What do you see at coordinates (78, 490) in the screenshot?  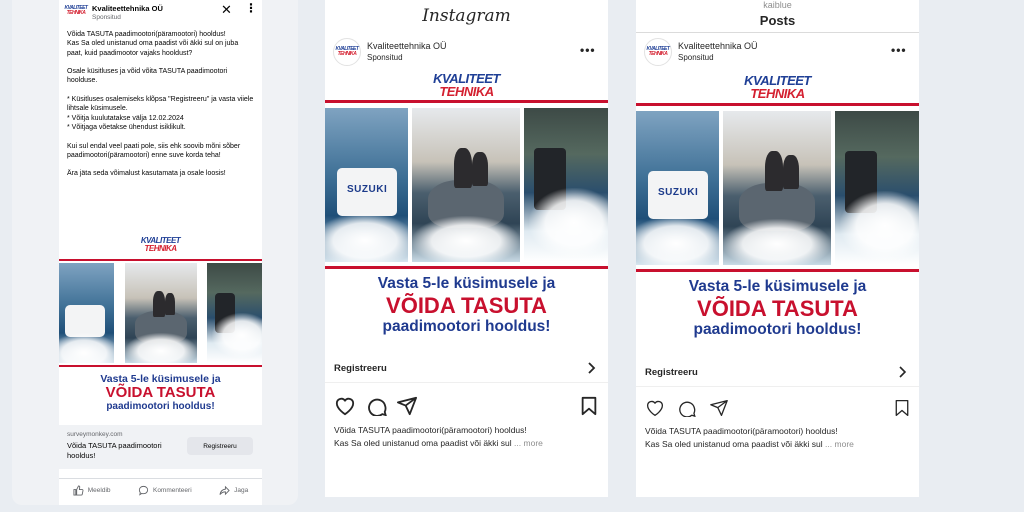 I see `thumbs-up-icon` at bounding box center [78, 490].